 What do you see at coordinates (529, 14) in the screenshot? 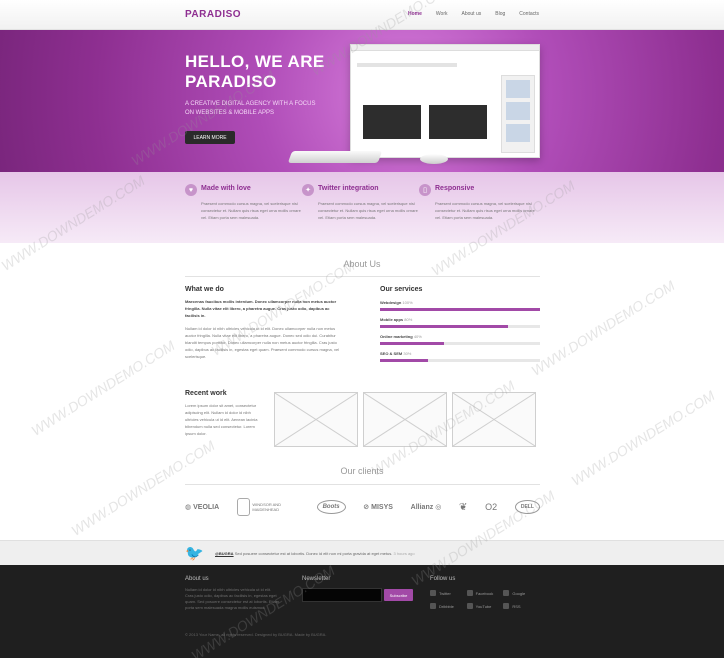
I see `nav-contacts: Contacts` at bounding box center [529, 14].